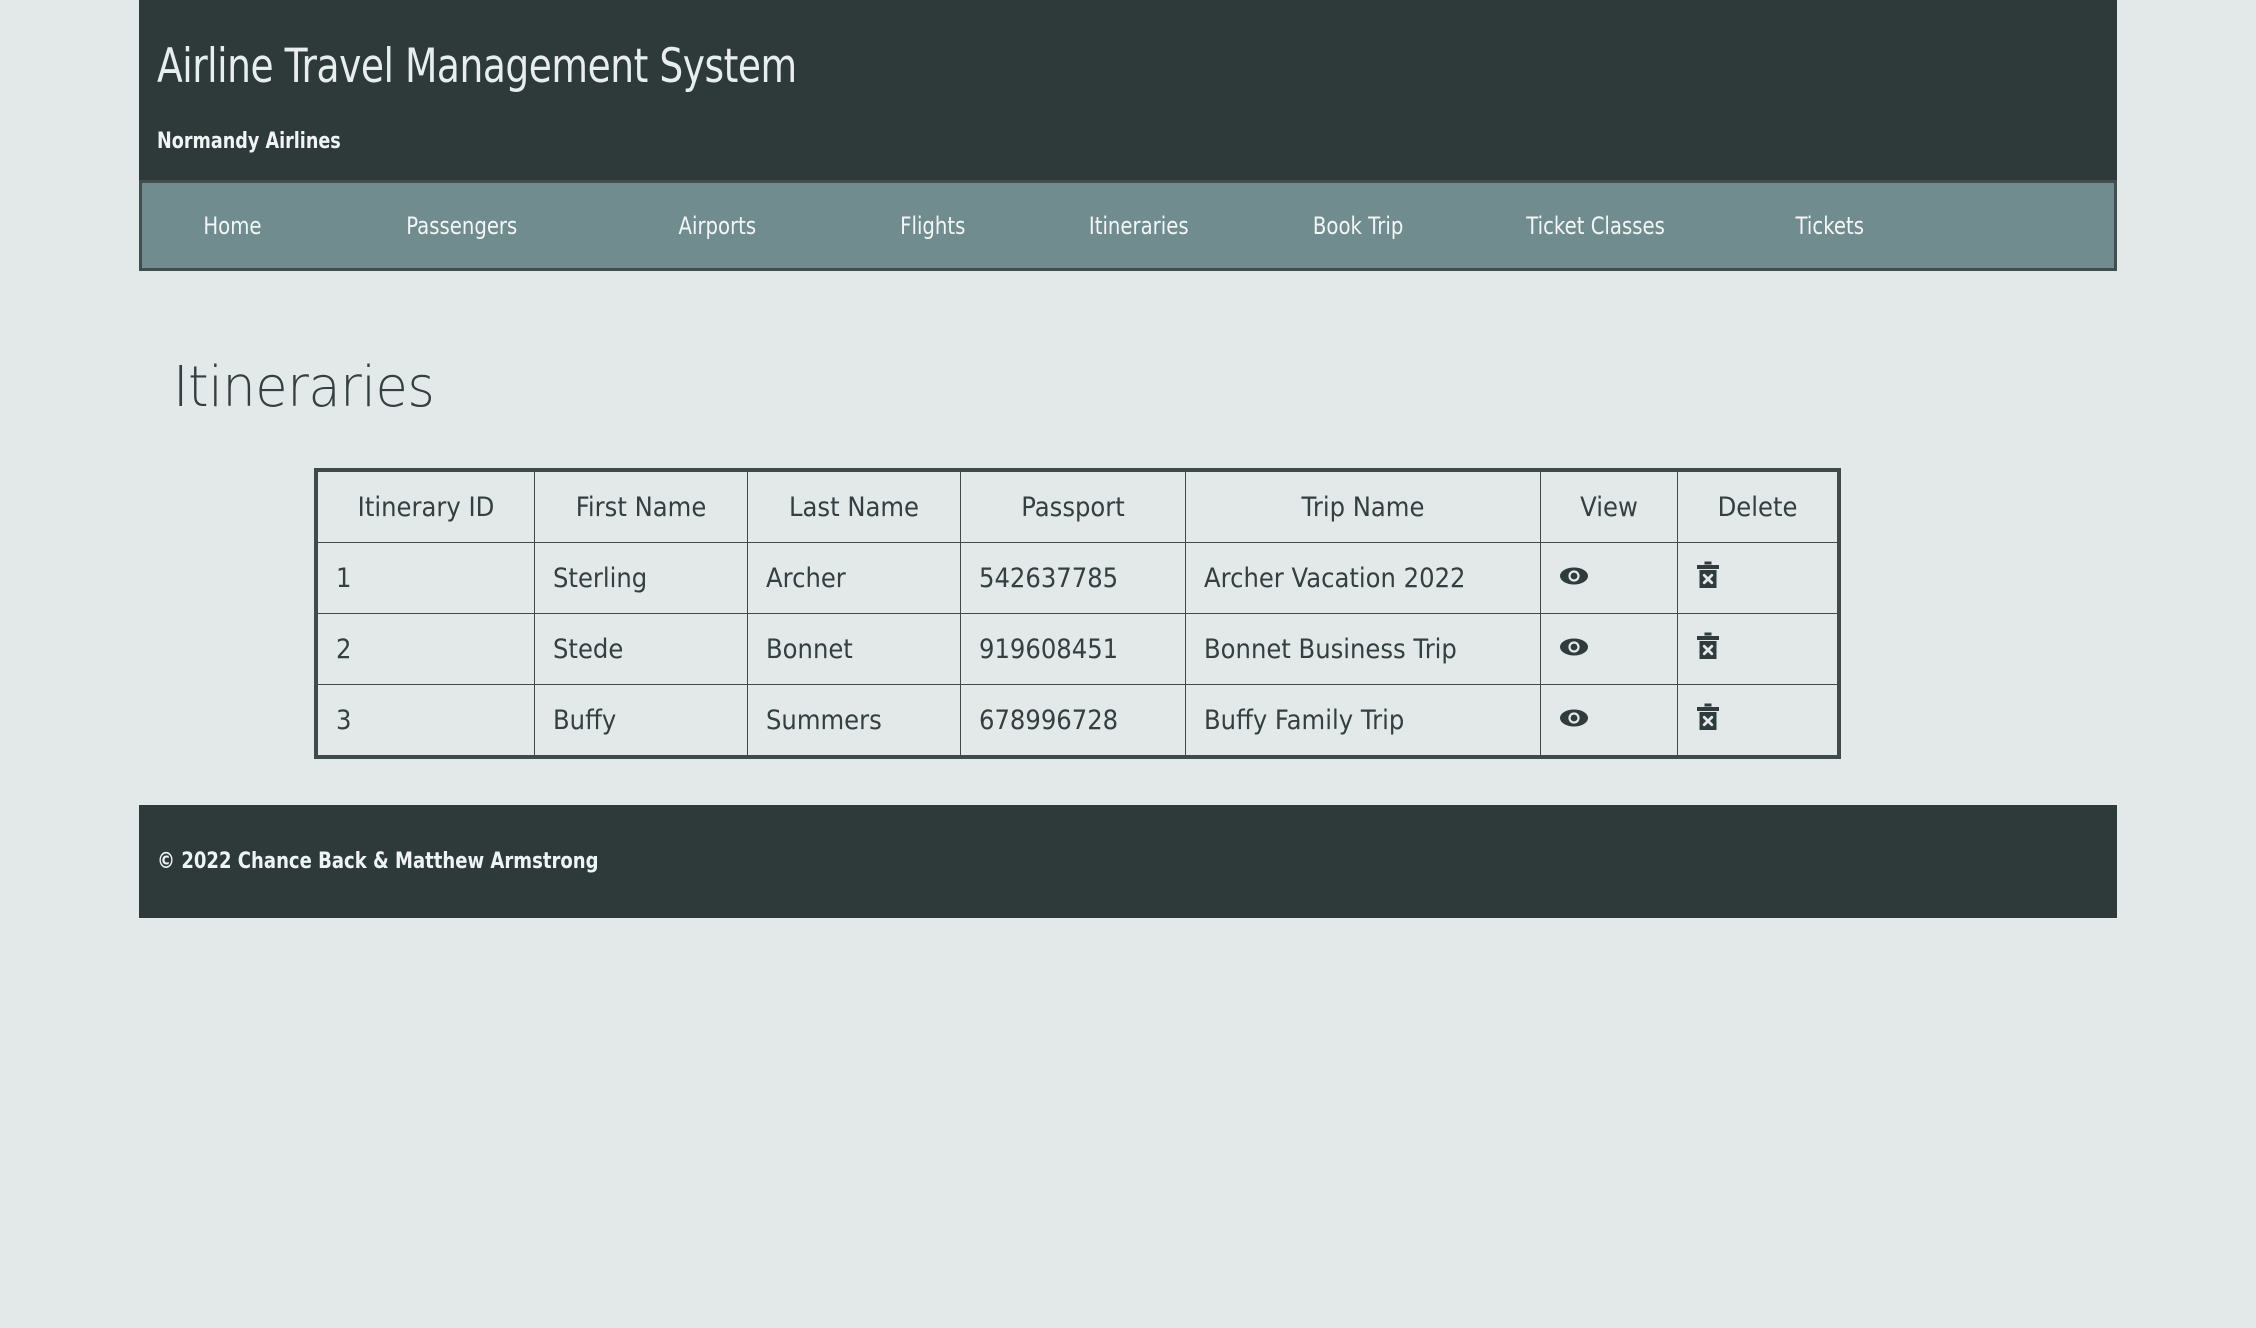 The image size is (2256, 1328). What do you see at coordinates (378, 862) in the screenshot?
I see `footer-copyright: © 2022 Chance Back & Matthew Armstrong` at bounding box center [378, 862].